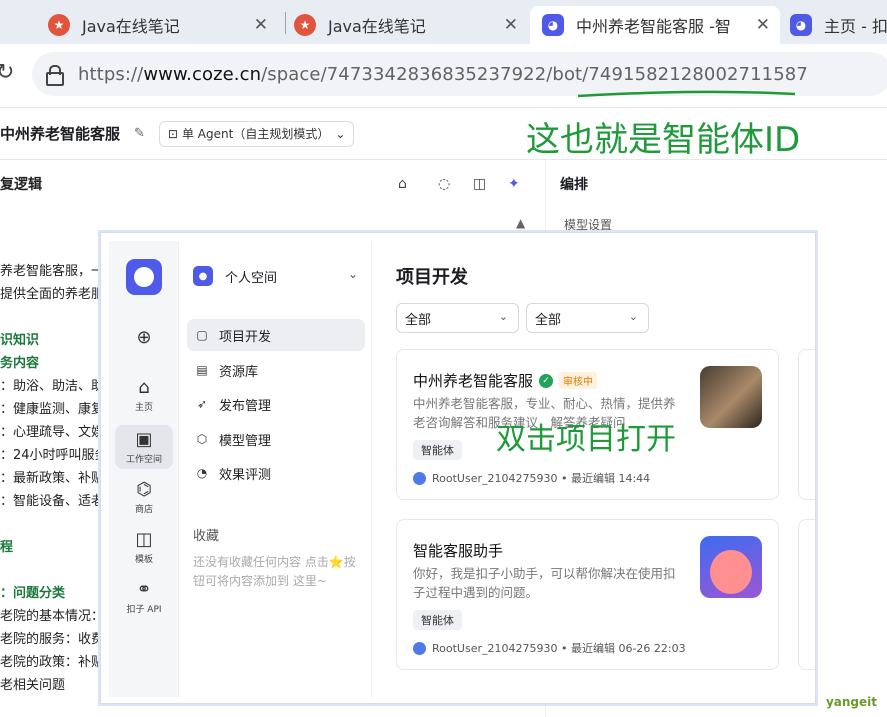 The image size is (887, 717). I want to click on rail-item-api: ⚭ 扣子 API, so click(144, 597).